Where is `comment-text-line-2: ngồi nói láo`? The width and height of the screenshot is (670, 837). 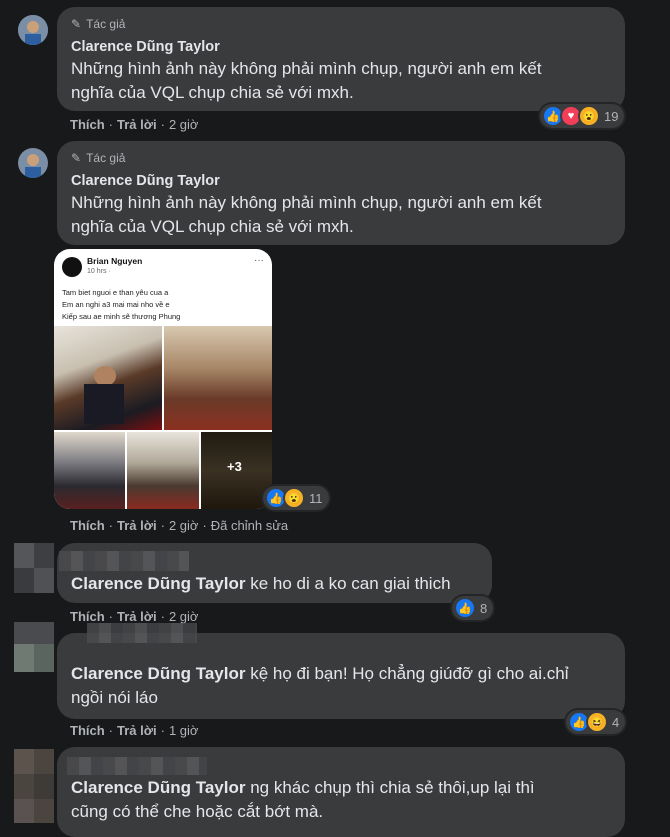
comment-text-line-2: ngồi nói láo is located at coordinates (114, 697).